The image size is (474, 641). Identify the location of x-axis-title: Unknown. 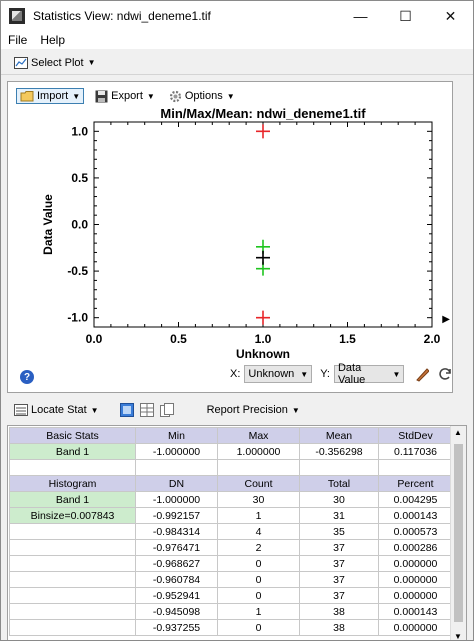
(263, 354).